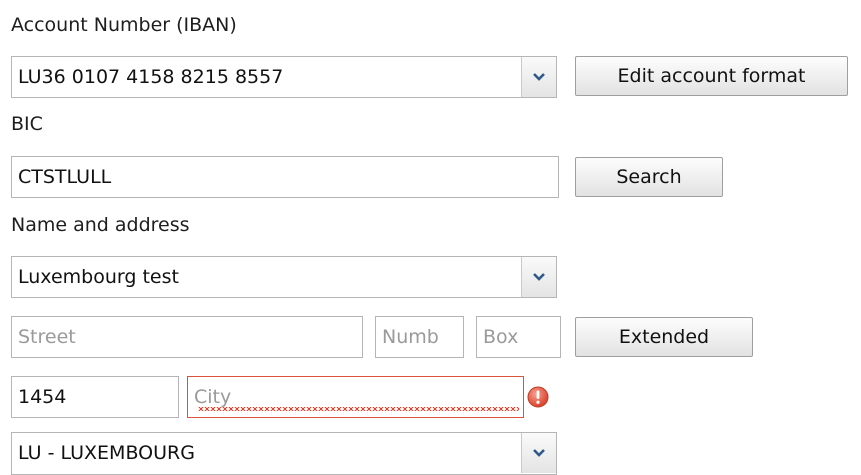 The height and width of the screenshot is (475, 861). What do you see at coordinates (98, 277) in the screenshot?
I see `name-value: Luxembourg test` at bounding box center [98, 277].